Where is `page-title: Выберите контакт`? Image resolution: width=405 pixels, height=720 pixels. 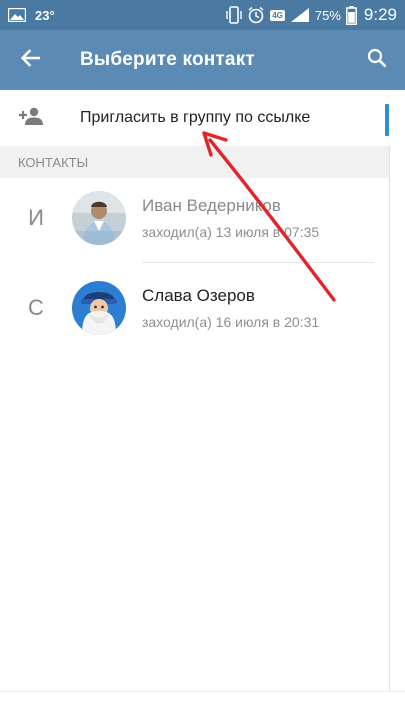 page-title: Выберите контакт is located at coordinates (167, 59).